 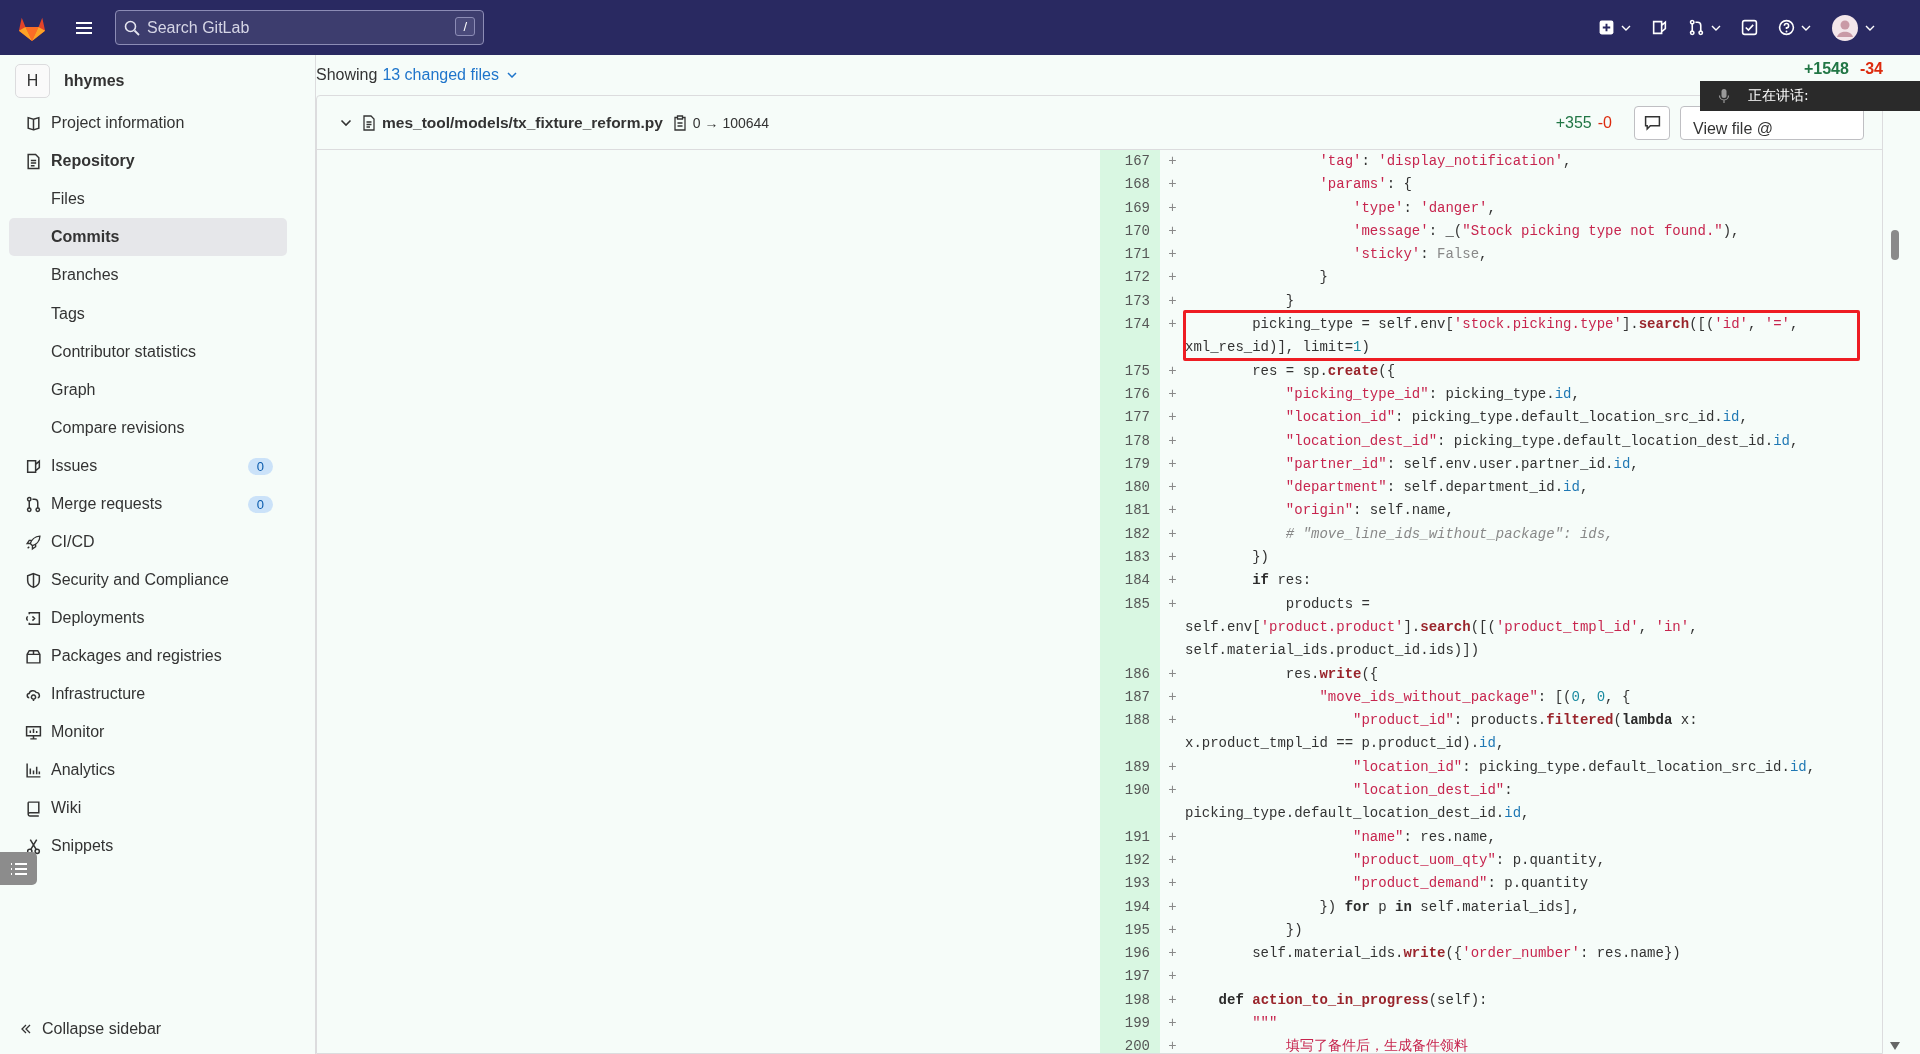 What do you see at coordinates (1130, 907) in the screenshot?
I see `line-number: 194` at bounding box center [1130, 907].